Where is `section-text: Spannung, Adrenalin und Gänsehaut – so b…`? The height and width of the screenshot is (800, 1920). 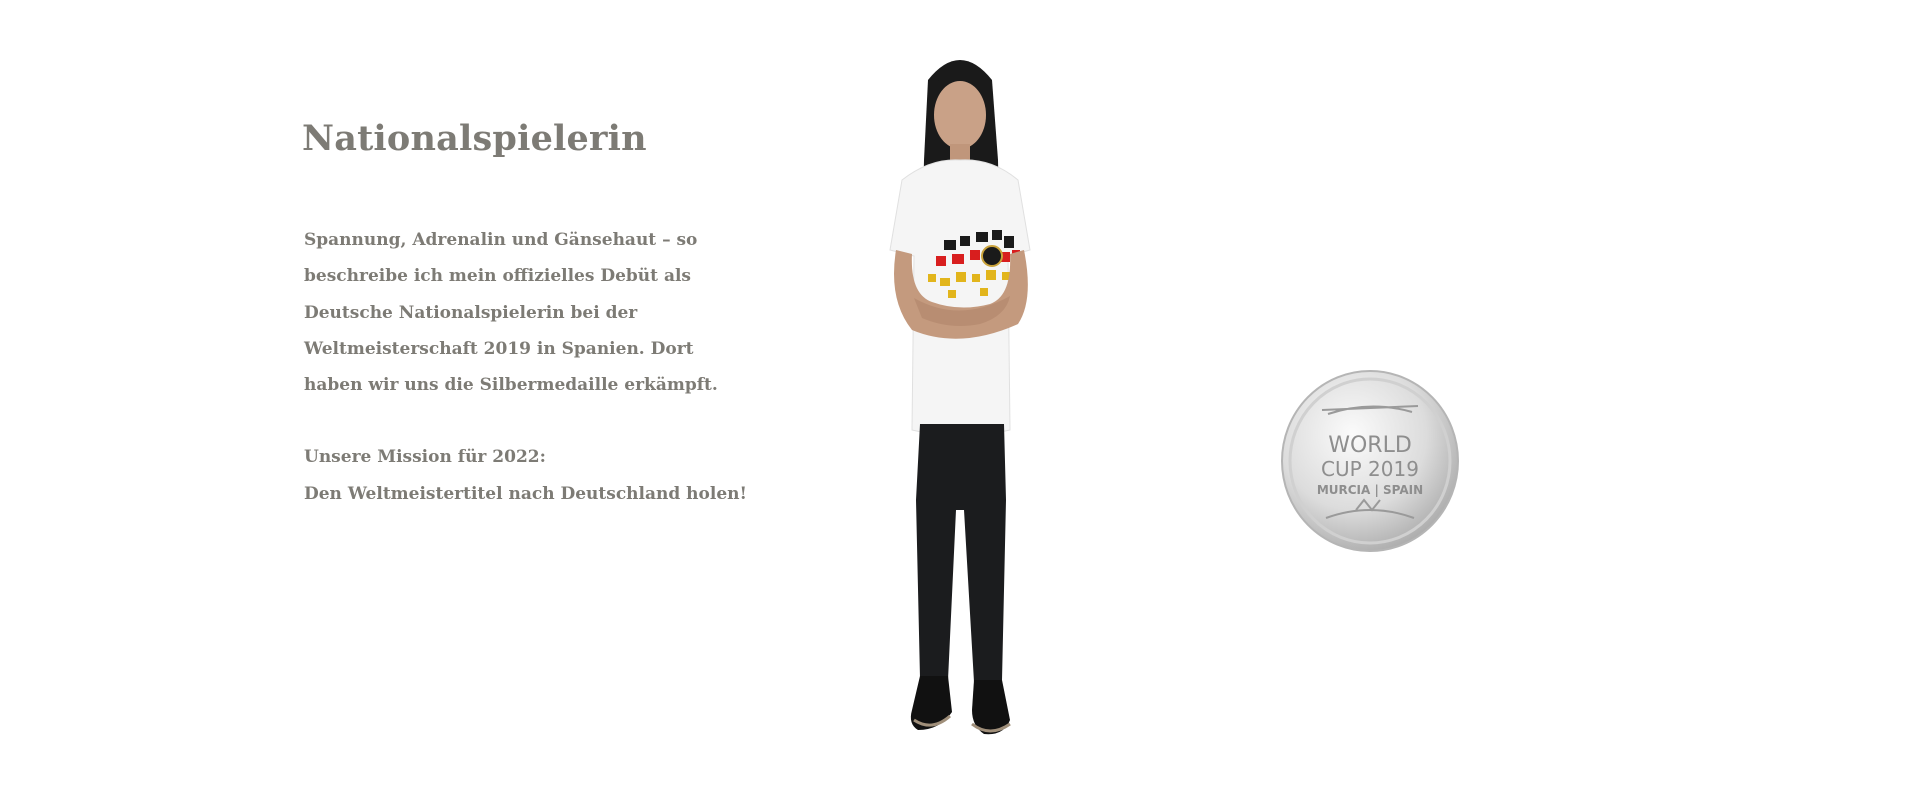
section-text: Spannung, Adrenalin und Gänsehaut – so b… is located at coordinates (534, 367).